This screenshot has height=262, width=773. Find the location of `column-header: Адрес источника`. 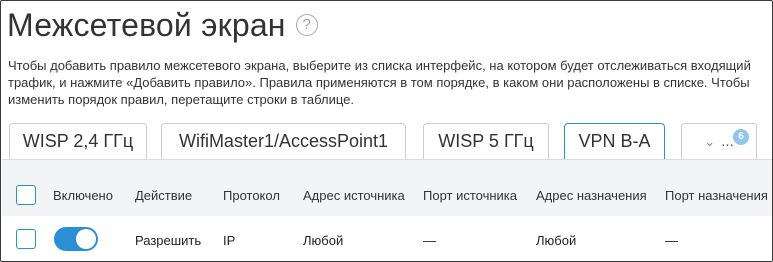

column-header: Адрес источника is located at coordinates (354, 195).